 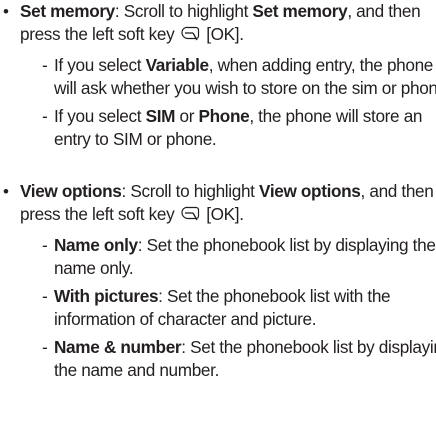 What do you see at coordinates (71, 191) in the screenshot?
I see `bullet-title: View options` at bounding box center [71, 191].